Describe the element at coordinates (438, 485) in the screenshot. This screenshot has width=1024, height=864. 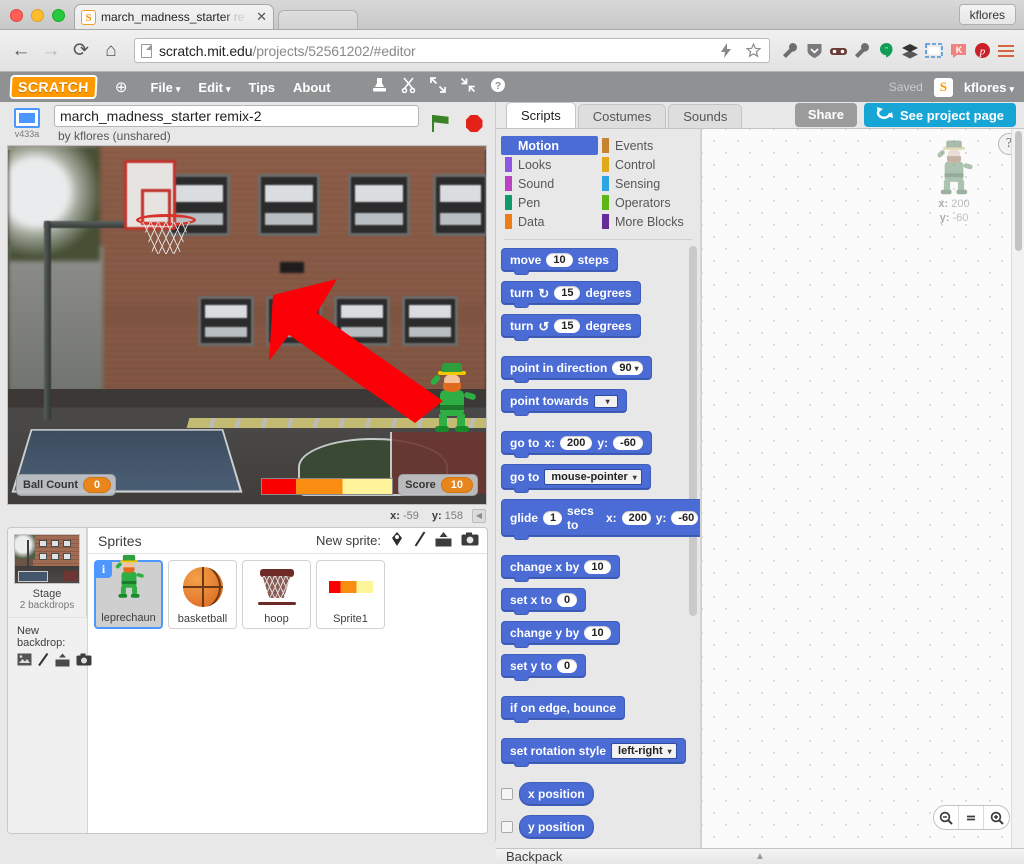
I see `watcher-score: Score 10` at that location.